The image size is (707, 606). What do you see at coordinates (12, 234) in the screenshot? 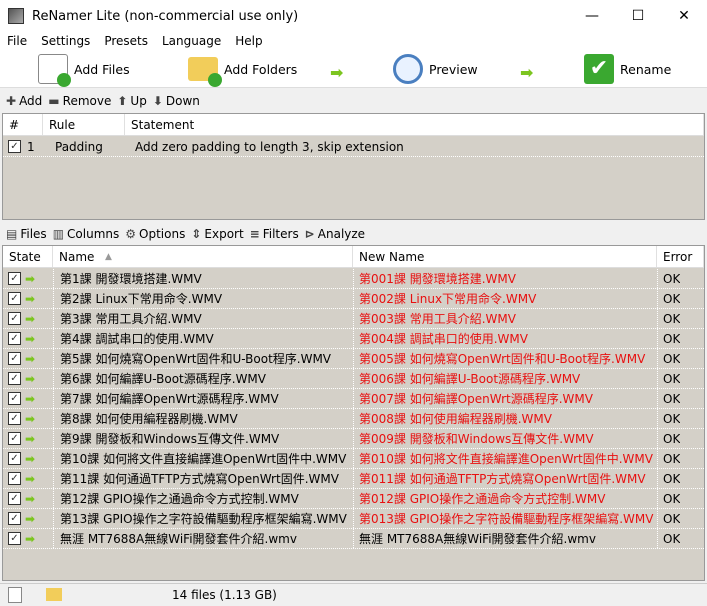
I see `files-icon: ▤` at bounding box center [12, 234].